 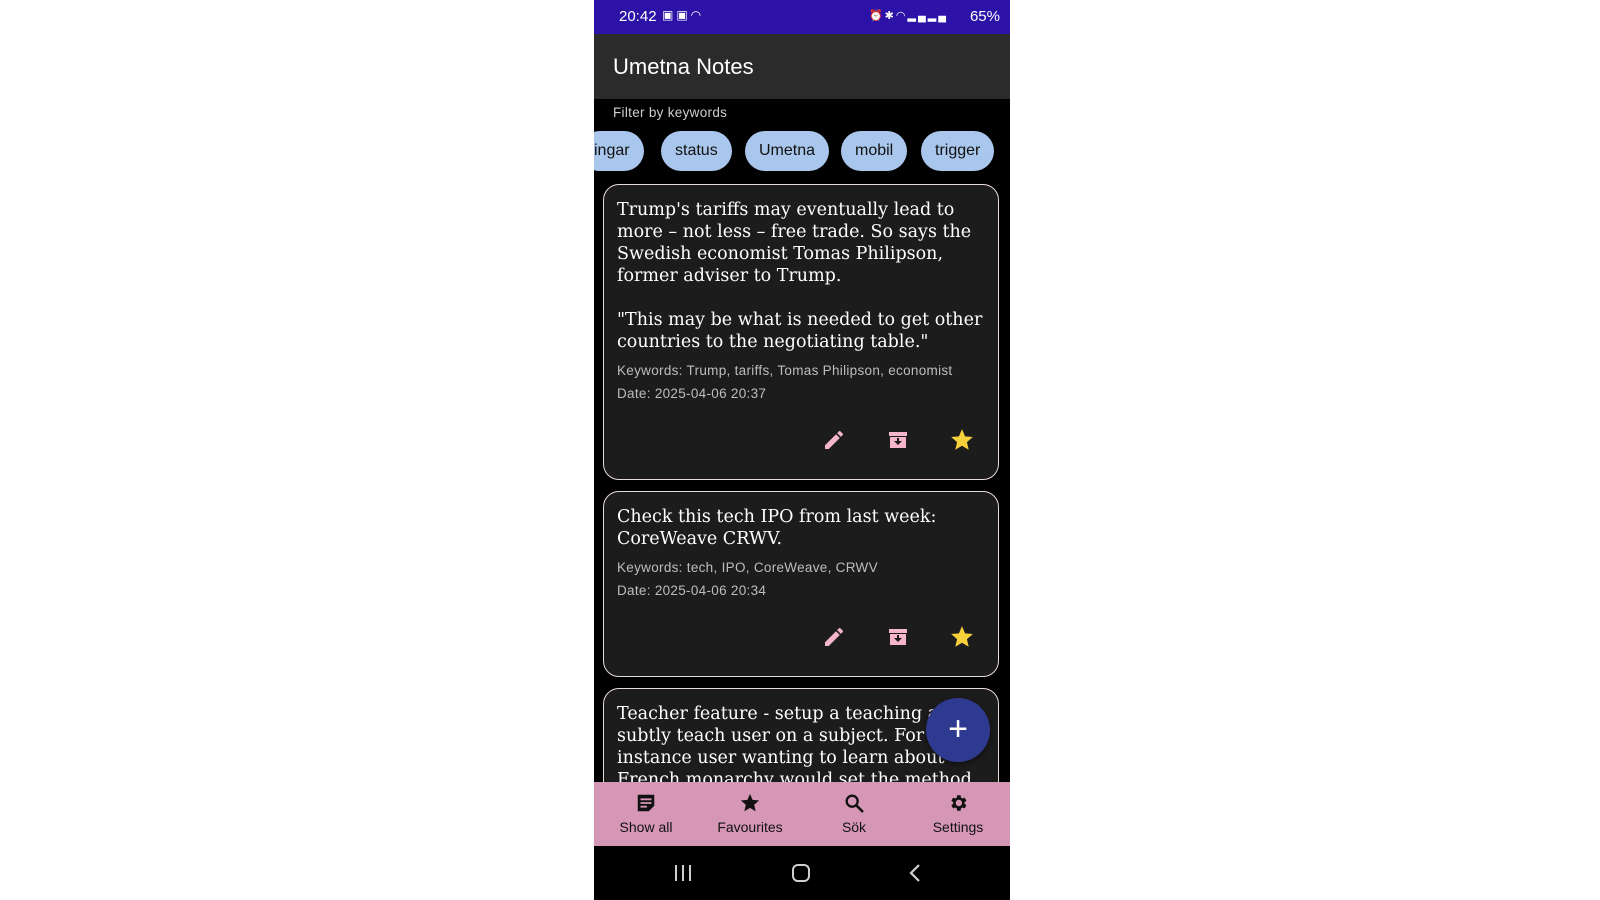 I want to click on search-icon, so click(x=854, y=803).